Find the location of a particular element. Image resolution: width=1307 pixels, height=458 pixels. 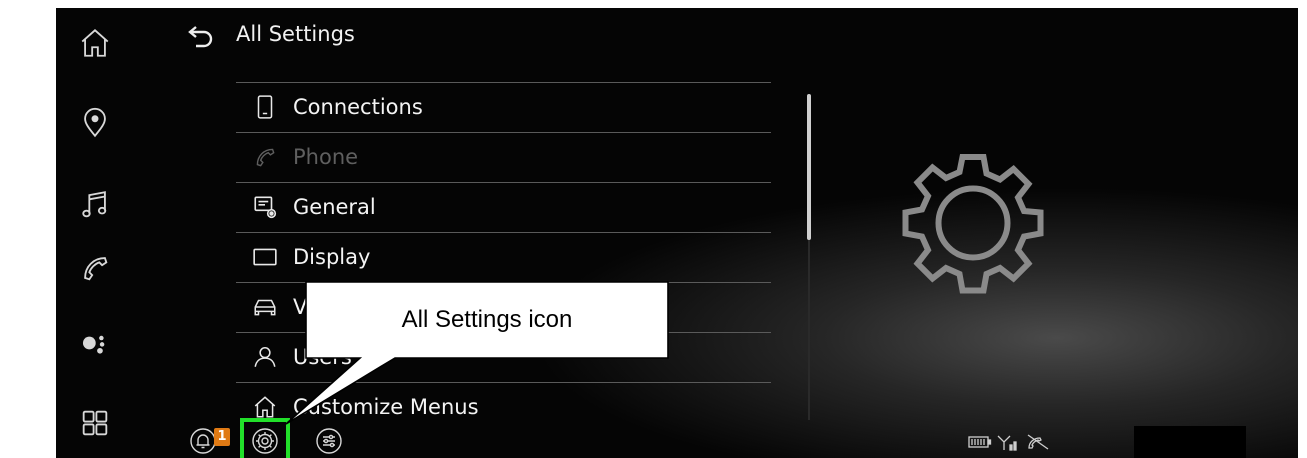

redacted-area is located at coordinates (1190, 442).